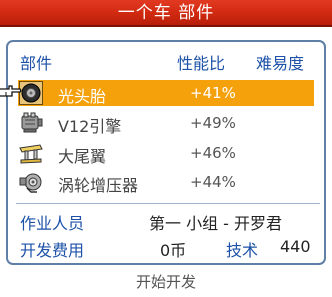 This screenshot has width=332, height=297. Describe the element at coordinates (30, 183) in the screenshot. I see `turbo-icon` at that location.